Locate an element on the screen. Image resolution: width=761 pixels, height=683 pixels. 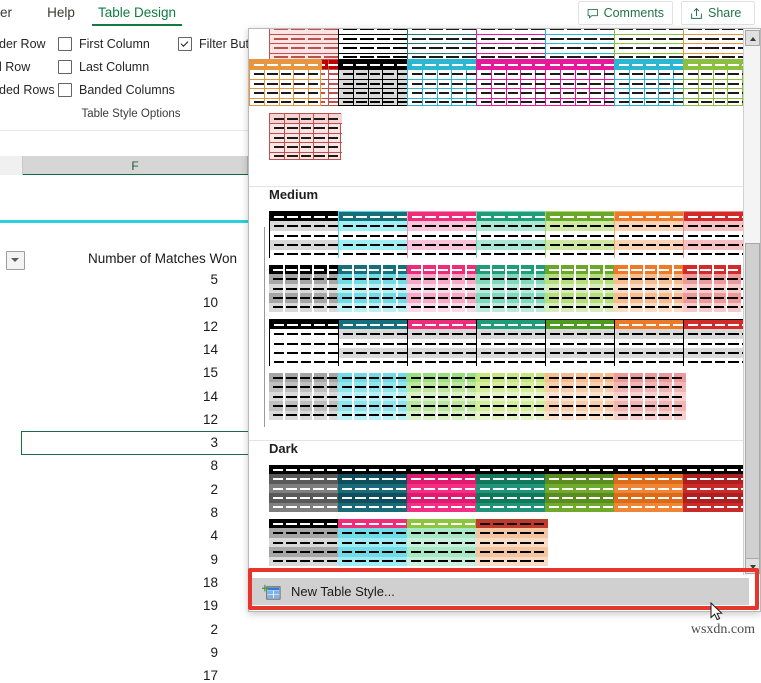
cell-value: 18 is located at coordinates (168, 582).